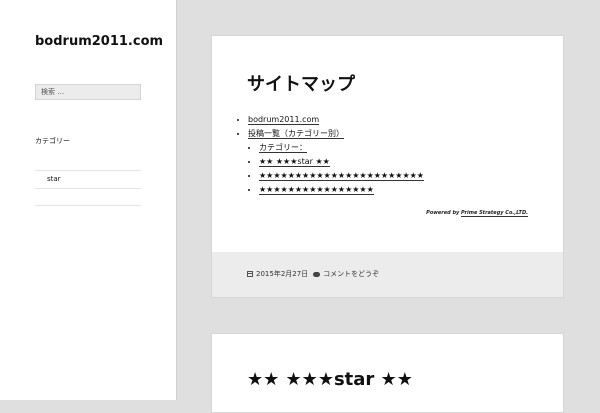 This screenshot has height=413, width=600. I want to click on post-date: 2015年2月27日, so click(282, 274).